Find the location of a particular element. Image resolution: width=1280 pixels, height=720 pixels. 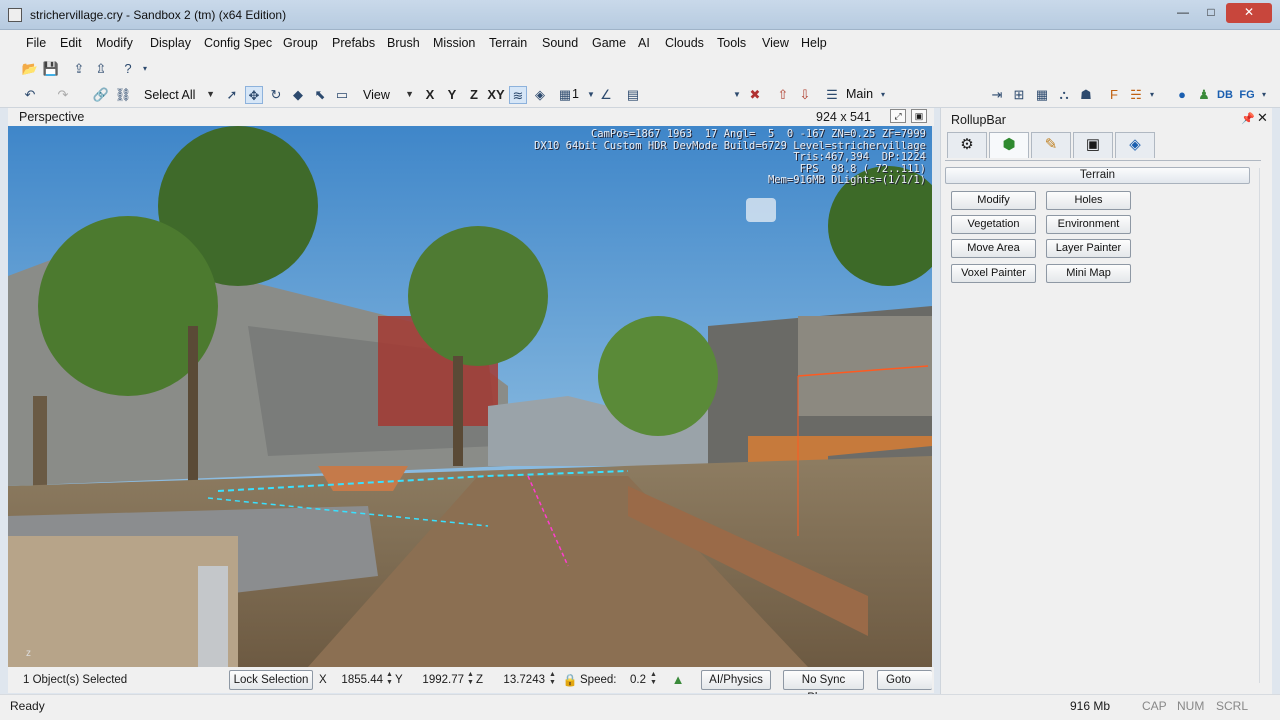

flowgraph-button: FG is located at coordinates (1247, 95).